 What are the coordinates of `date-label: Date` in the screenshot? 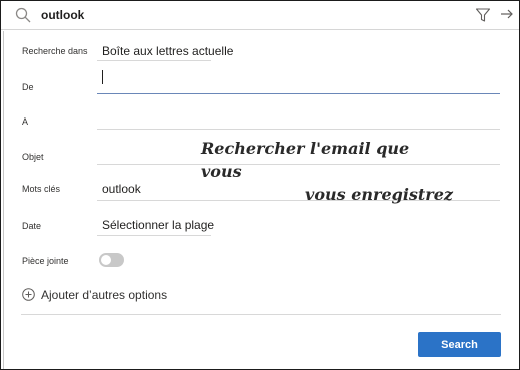 It's located at (32, 226).